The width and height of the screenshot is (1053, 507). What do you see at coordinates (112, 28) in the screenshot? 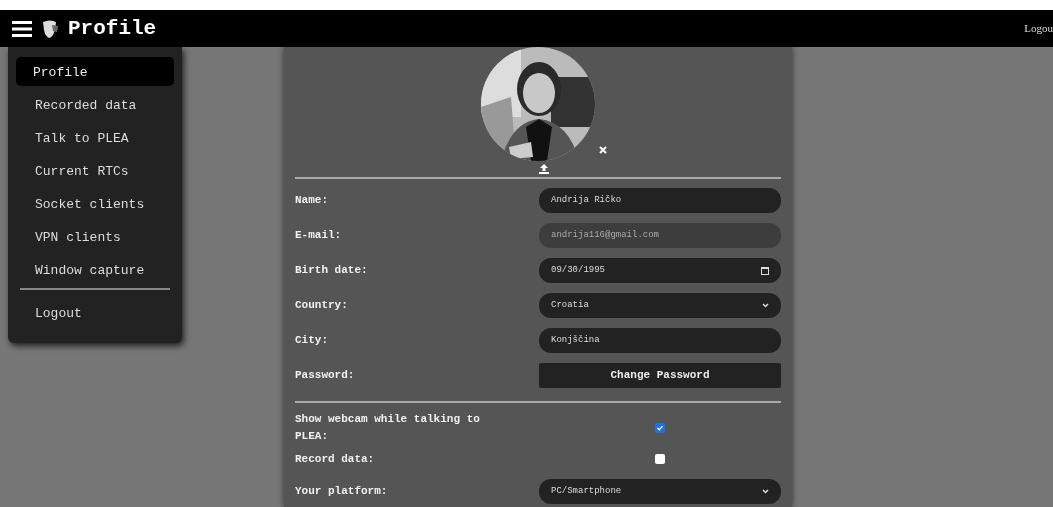
I see `page-title: Profile` at bounding box center [112, 28].